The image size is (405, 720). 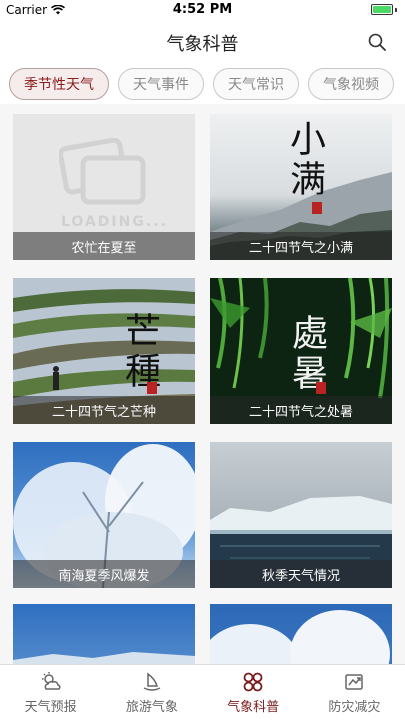 What do you see at coordinates (253, 707) in the screenshot?
I see `bottom-tab-label: 气象科普` at bounding box center [253, 707].